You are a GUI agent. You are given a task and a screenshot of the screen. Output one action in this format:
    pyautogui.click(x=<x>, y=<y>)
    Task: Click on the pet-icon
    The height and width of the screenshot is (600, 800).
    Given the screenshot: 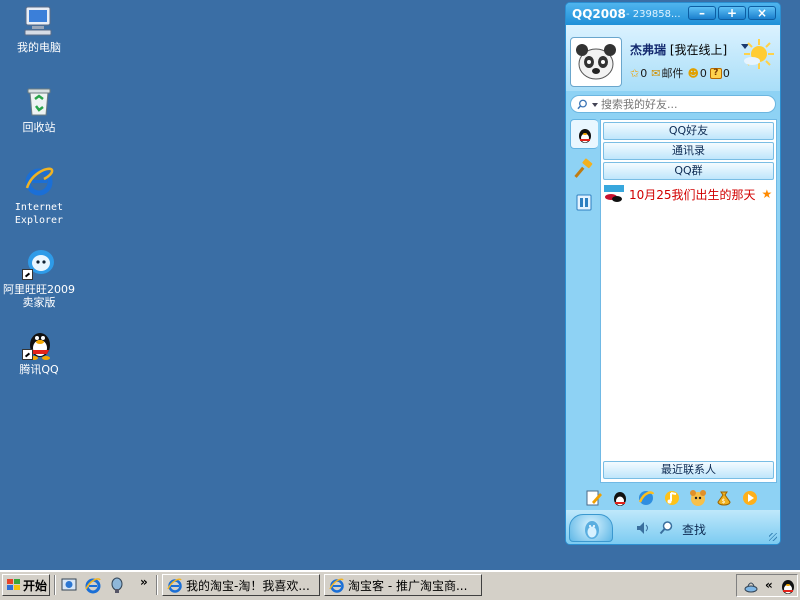 What is the action you would take?
    pyautogui.click(x=698, y=498)
    